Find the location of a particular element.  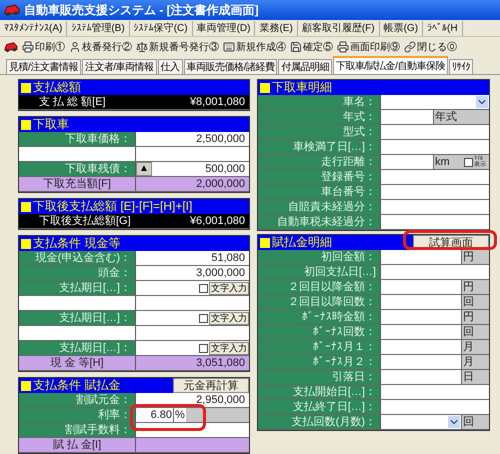

section-title: 下取車明細 is located at coordinates (302, 88).